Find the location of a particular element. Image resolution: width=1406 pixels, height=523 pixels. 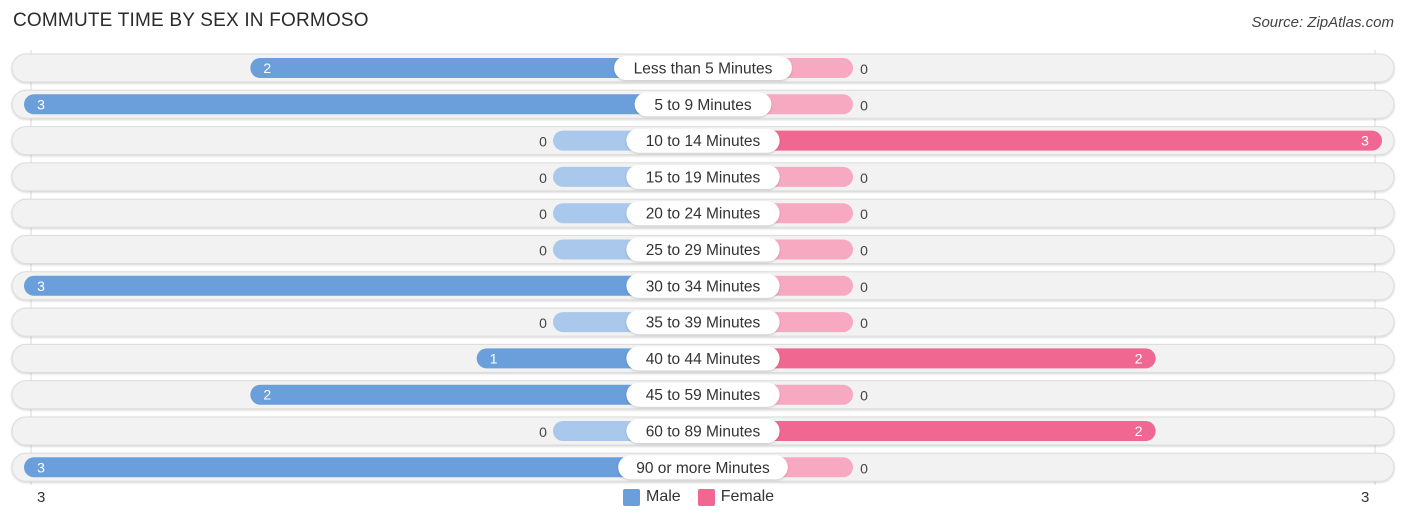

axis-label-left: 3 is located at coordinates (41, 497).